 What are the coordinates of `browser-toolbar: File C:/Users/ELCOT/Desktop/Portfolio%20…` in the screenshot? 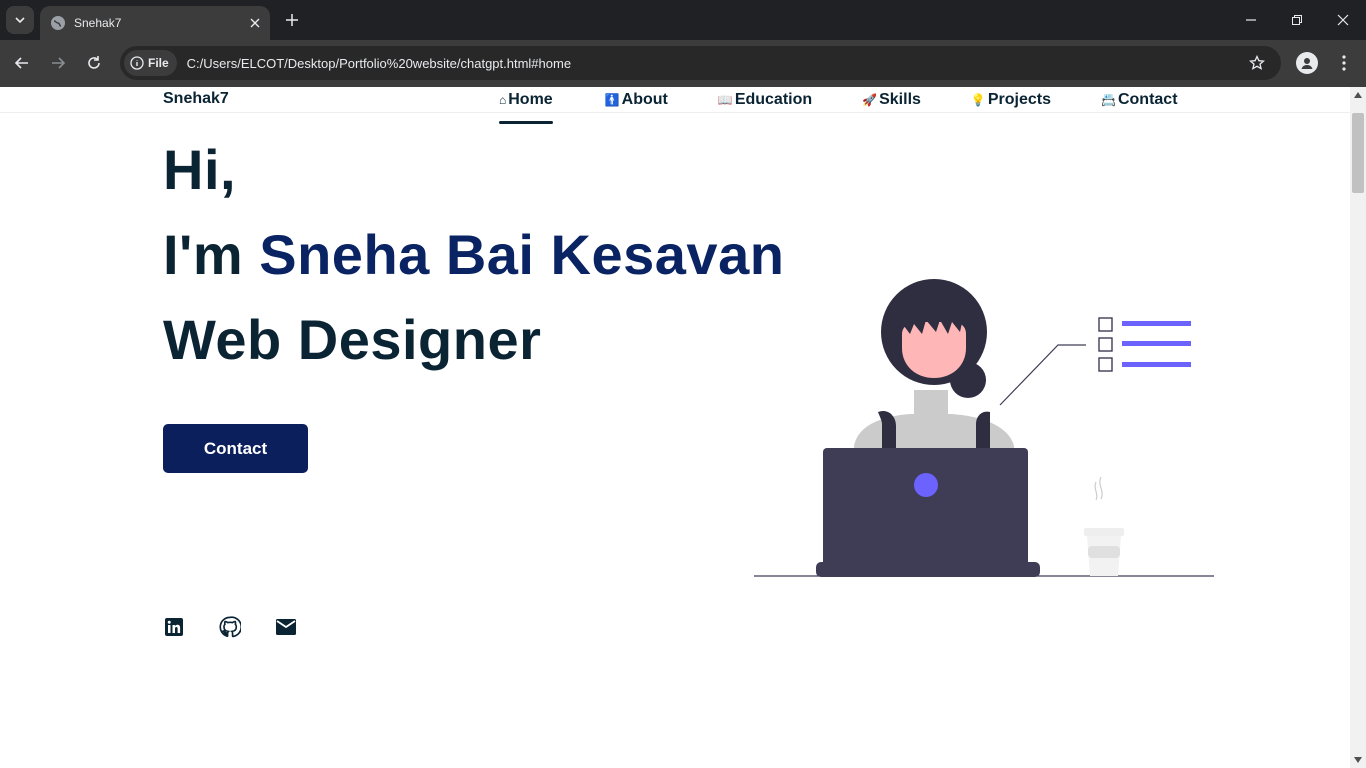 It's located at (683, 63).